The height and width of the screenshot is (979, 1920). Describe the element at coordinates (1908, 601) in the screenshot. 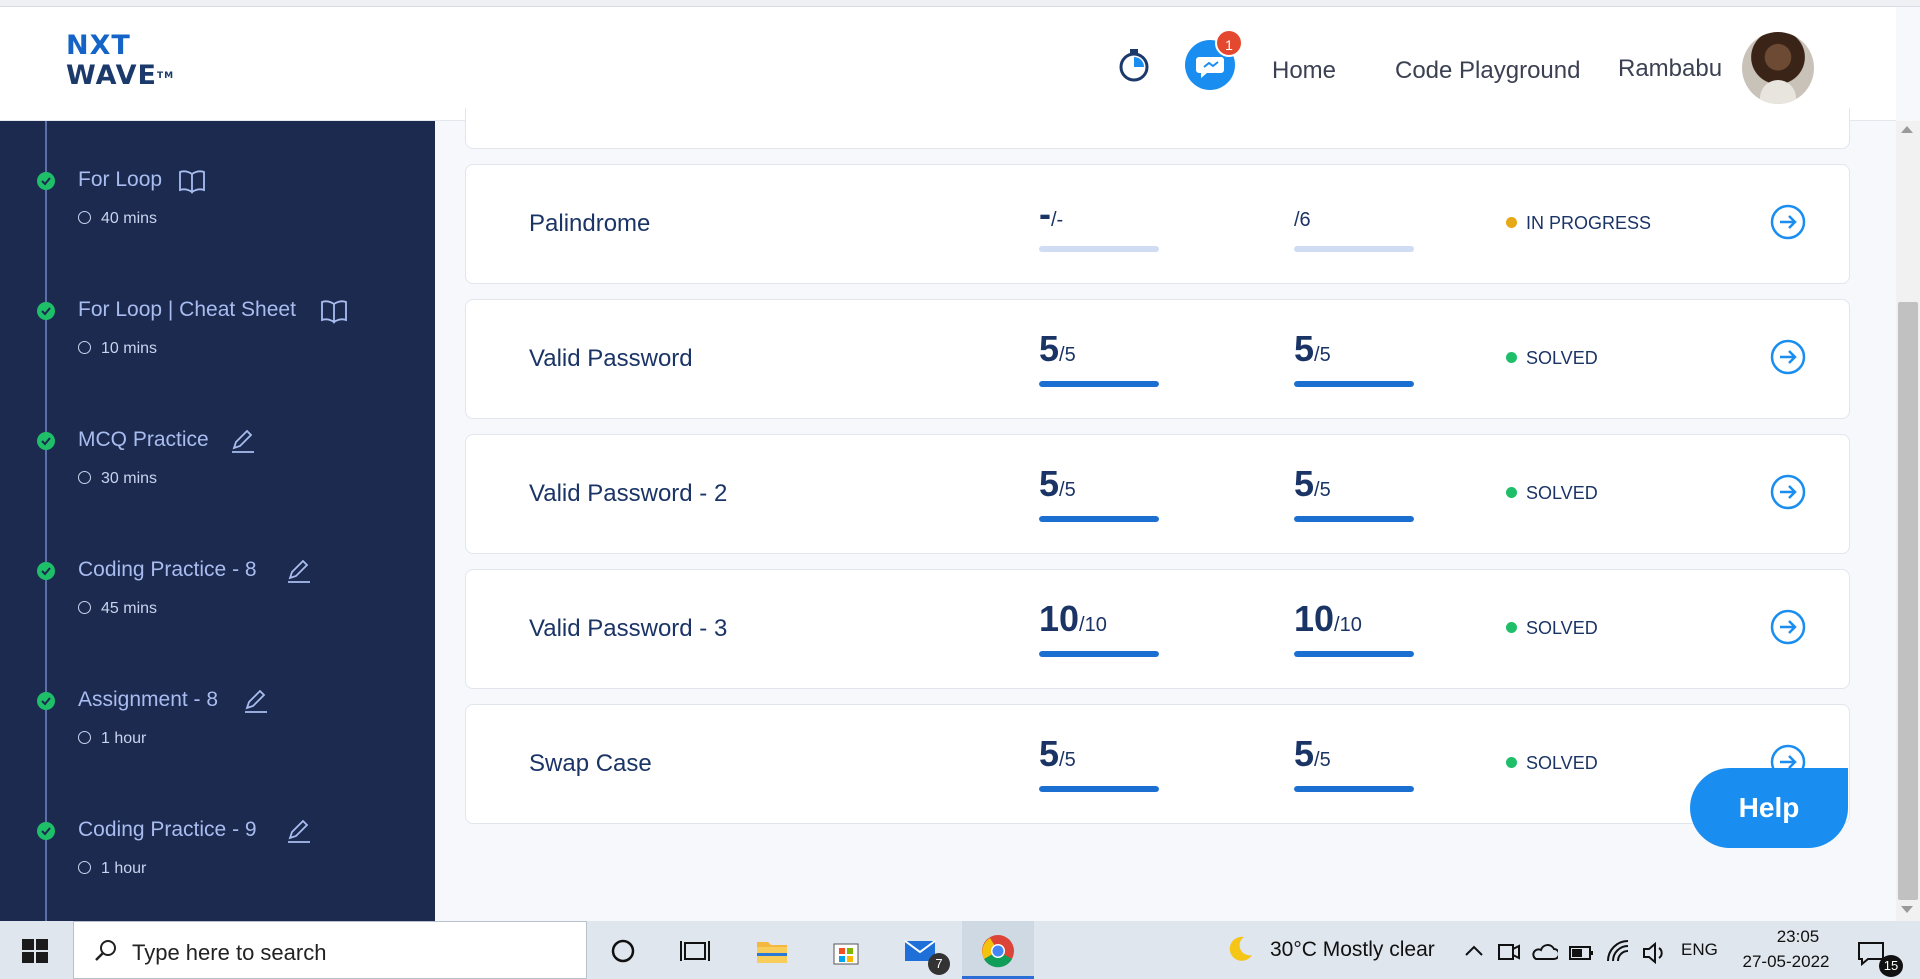

I see `scrollbar-thumb` at that location.